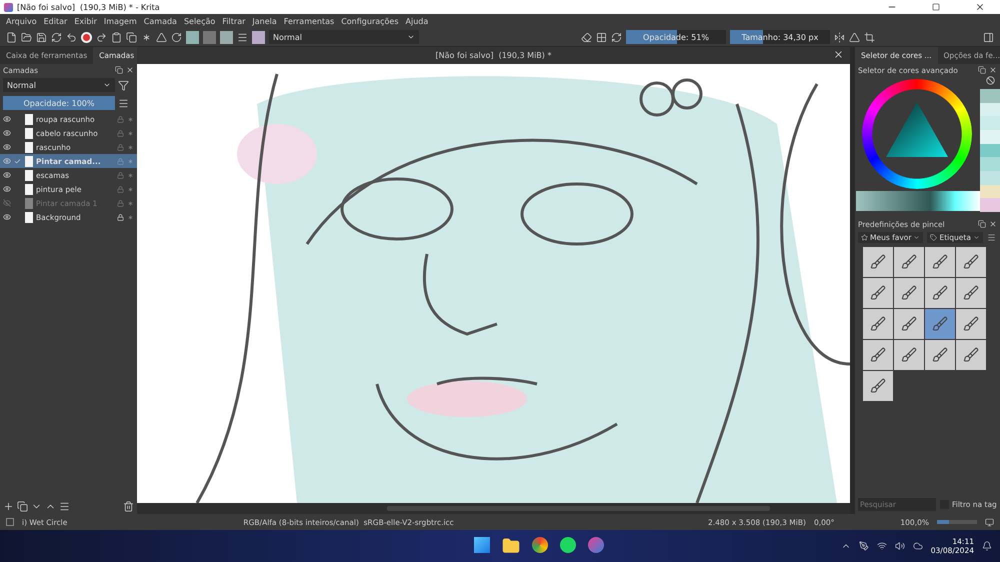 The height and width of the screenshot is (562, 1000). What do you see at coordinates (596, 545) in the screenshot?
I see `app-icon` at bounding box center [596, 545].